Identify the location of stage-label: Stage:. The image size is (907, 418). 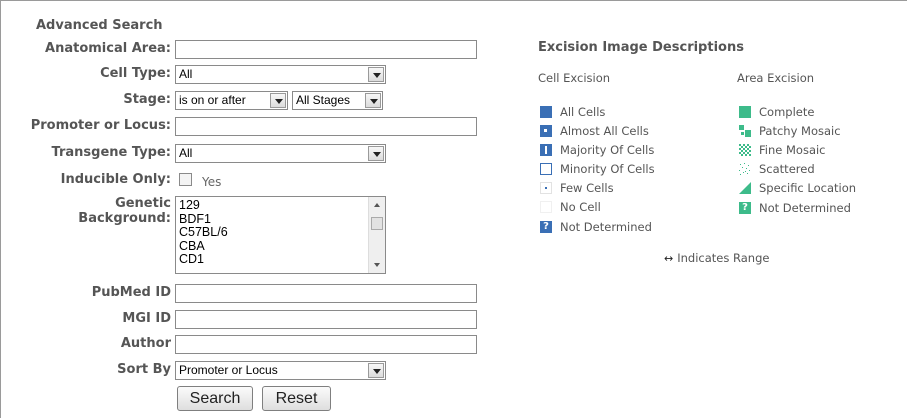
(147, 99).